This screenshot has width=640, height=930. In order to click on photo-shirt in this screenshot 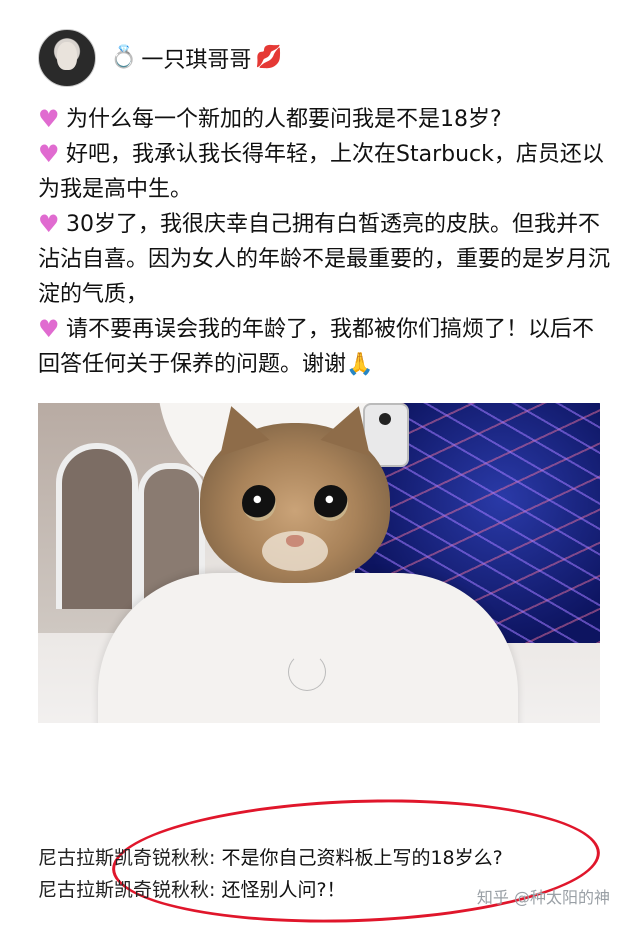, I will do `click(308, 648)`.